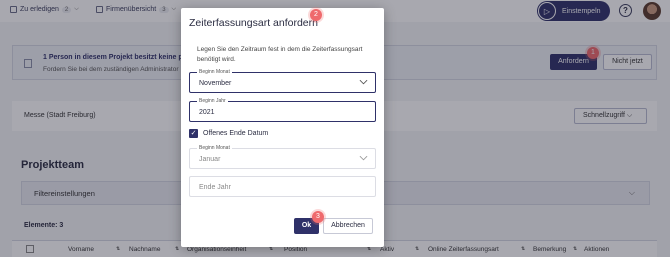 This screenshot has height=257, width=670. I want to click on ende-monat-select: Beginn Monat Januar, so click(282, 157).